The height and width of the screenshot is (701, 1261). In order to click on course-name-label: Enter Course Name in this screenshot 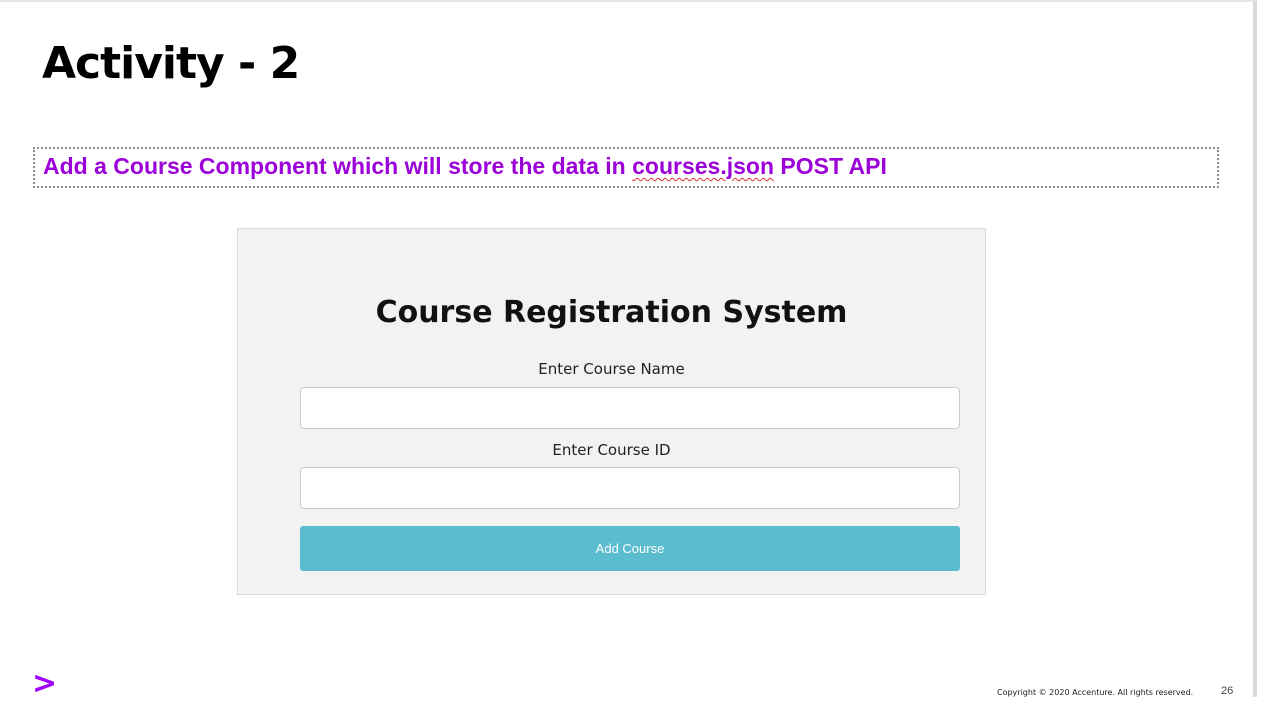, I will do `click(611, 369)`.